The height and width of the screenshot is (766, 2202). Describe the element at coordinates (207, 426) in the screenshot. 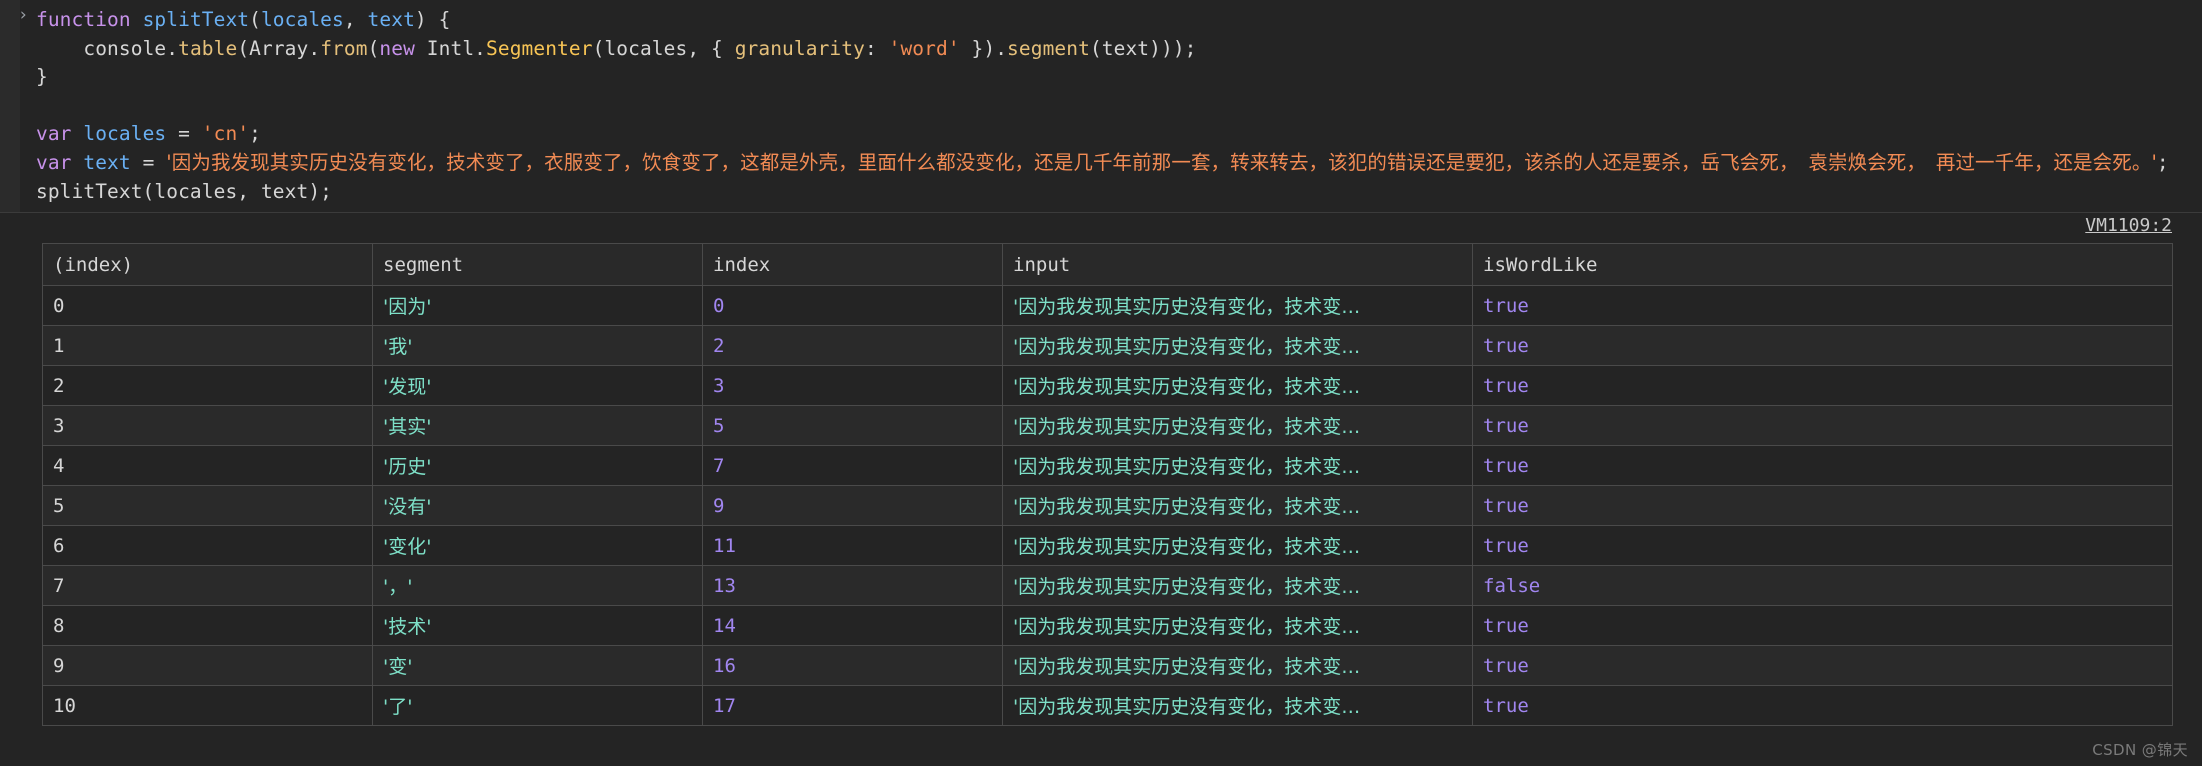

I see `cell-index-key: 3` at that location.